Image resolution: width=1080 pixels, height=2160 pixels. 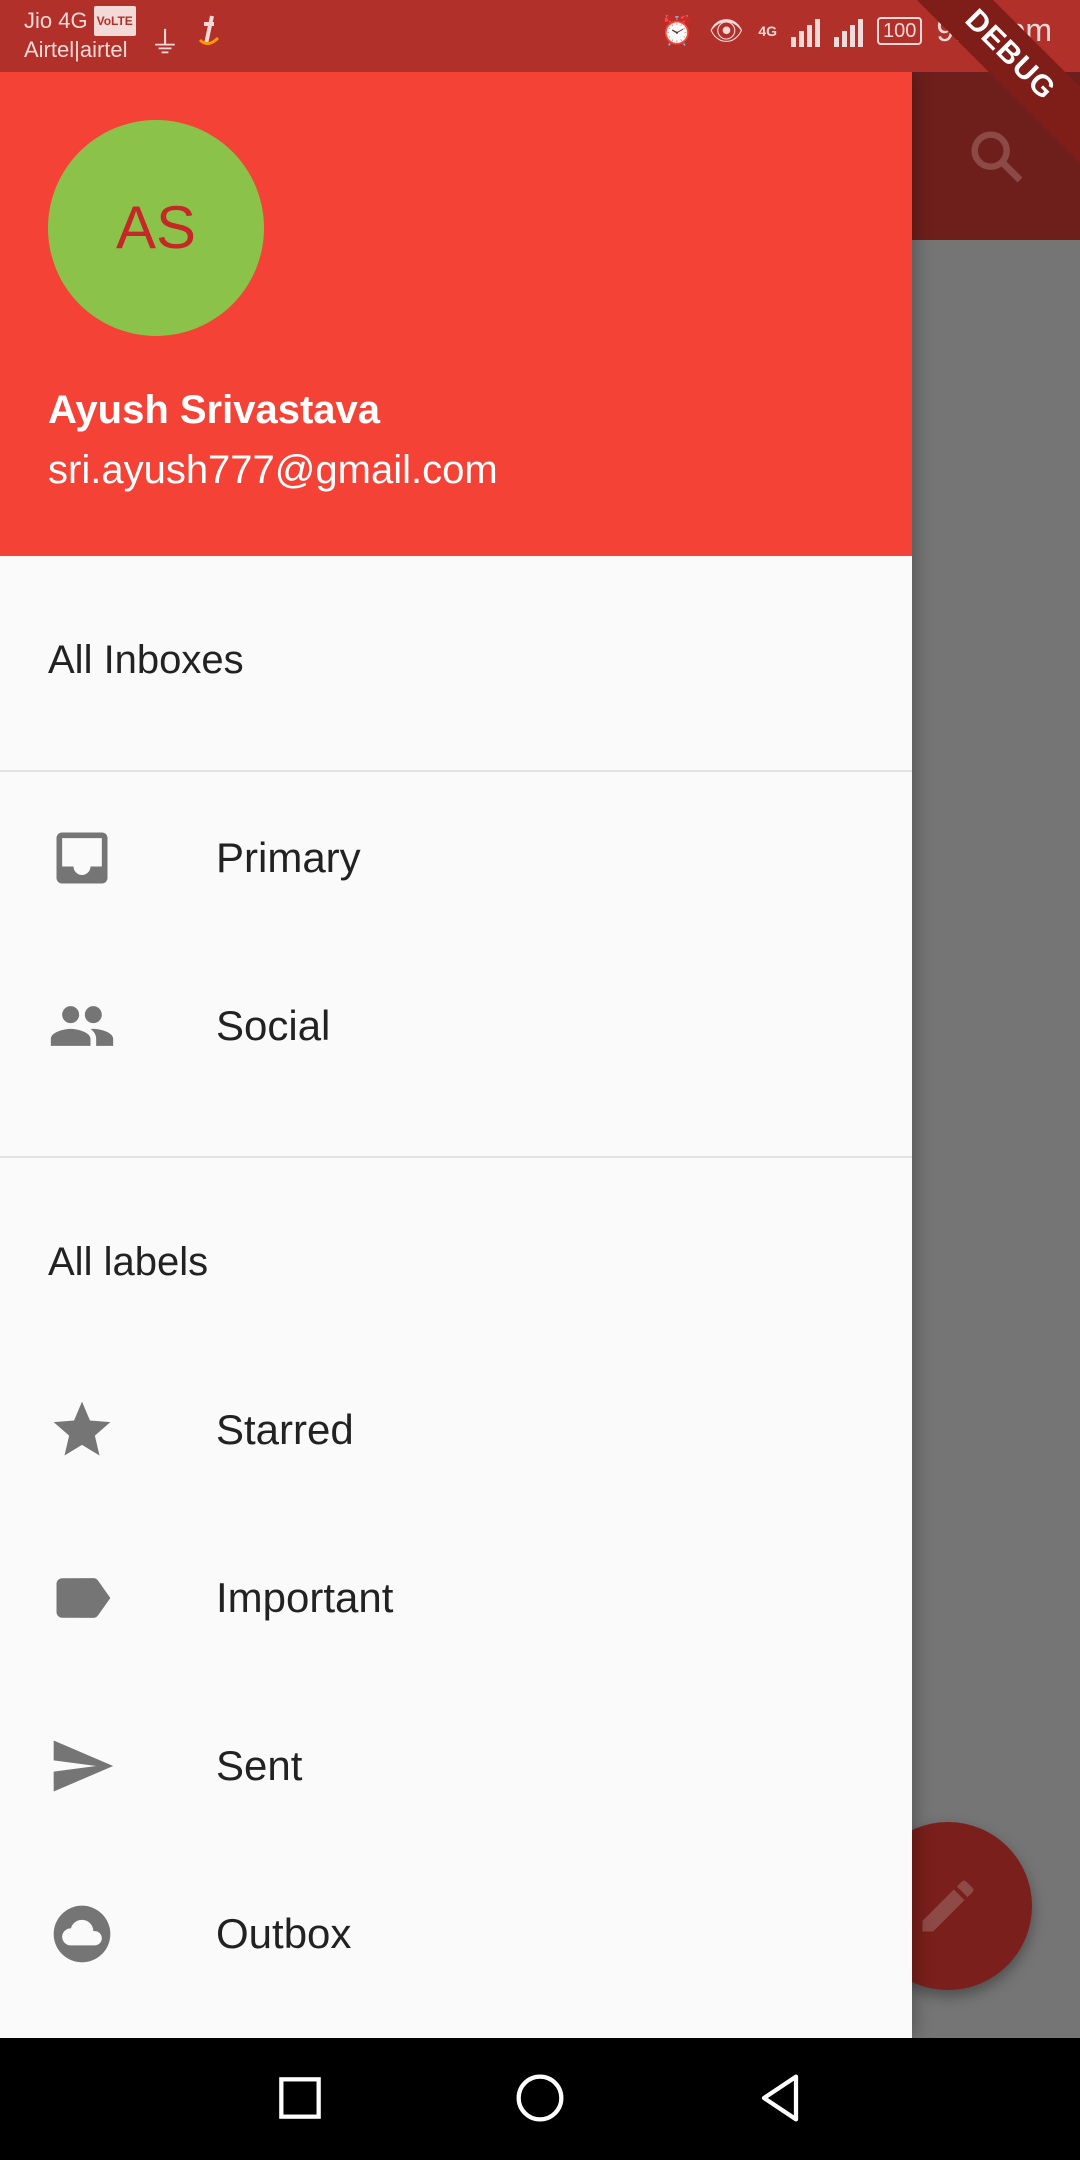 What do you see at coordinates (996, 156) in the screenshot?
I see `search-icon` at bounding box center [996, 156].